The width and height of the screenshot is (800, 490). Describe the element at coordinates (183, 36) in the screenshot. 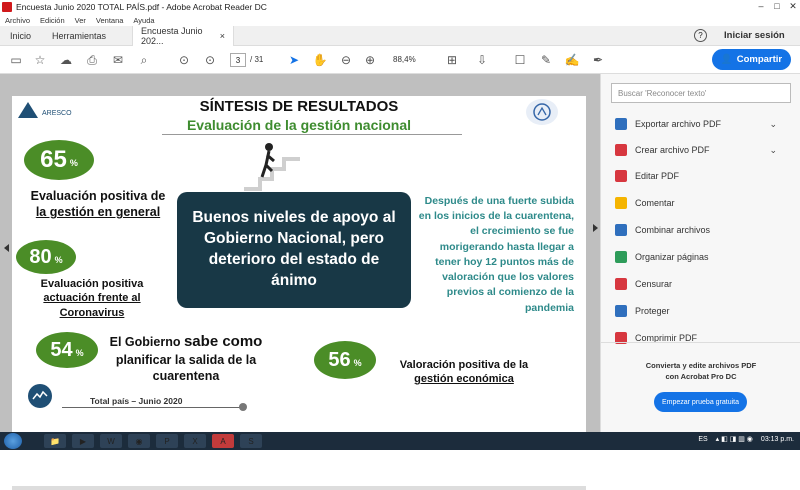

I see `tab-document: Encuesta Junio 202... ×` at that location.